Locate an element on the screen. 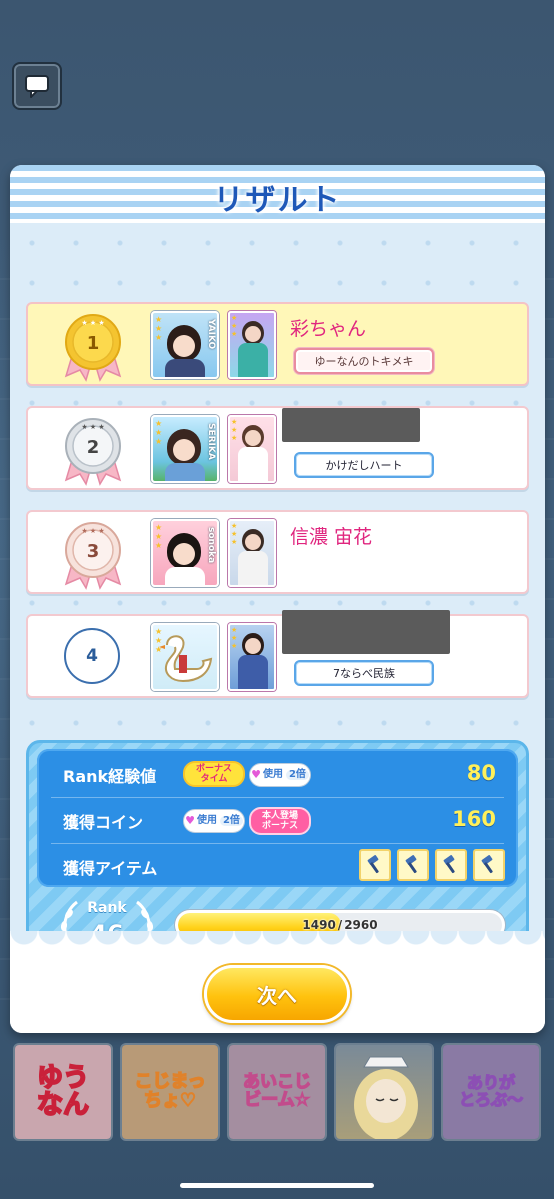 Image resolution: width=554 pixels, height=1199 pixels. rank-number: 1 is located at coordinates (93, 343).